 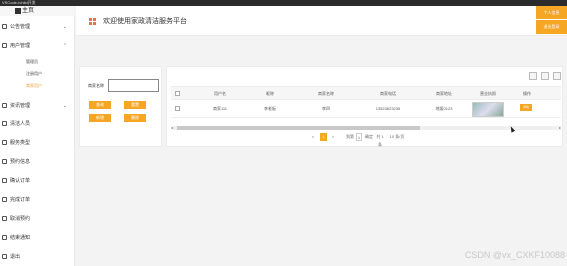 What do you see at coordinates (369, 137) in the screenshot?
I see `goto-confirm-button: 确定` at bounding box center [369, 137].